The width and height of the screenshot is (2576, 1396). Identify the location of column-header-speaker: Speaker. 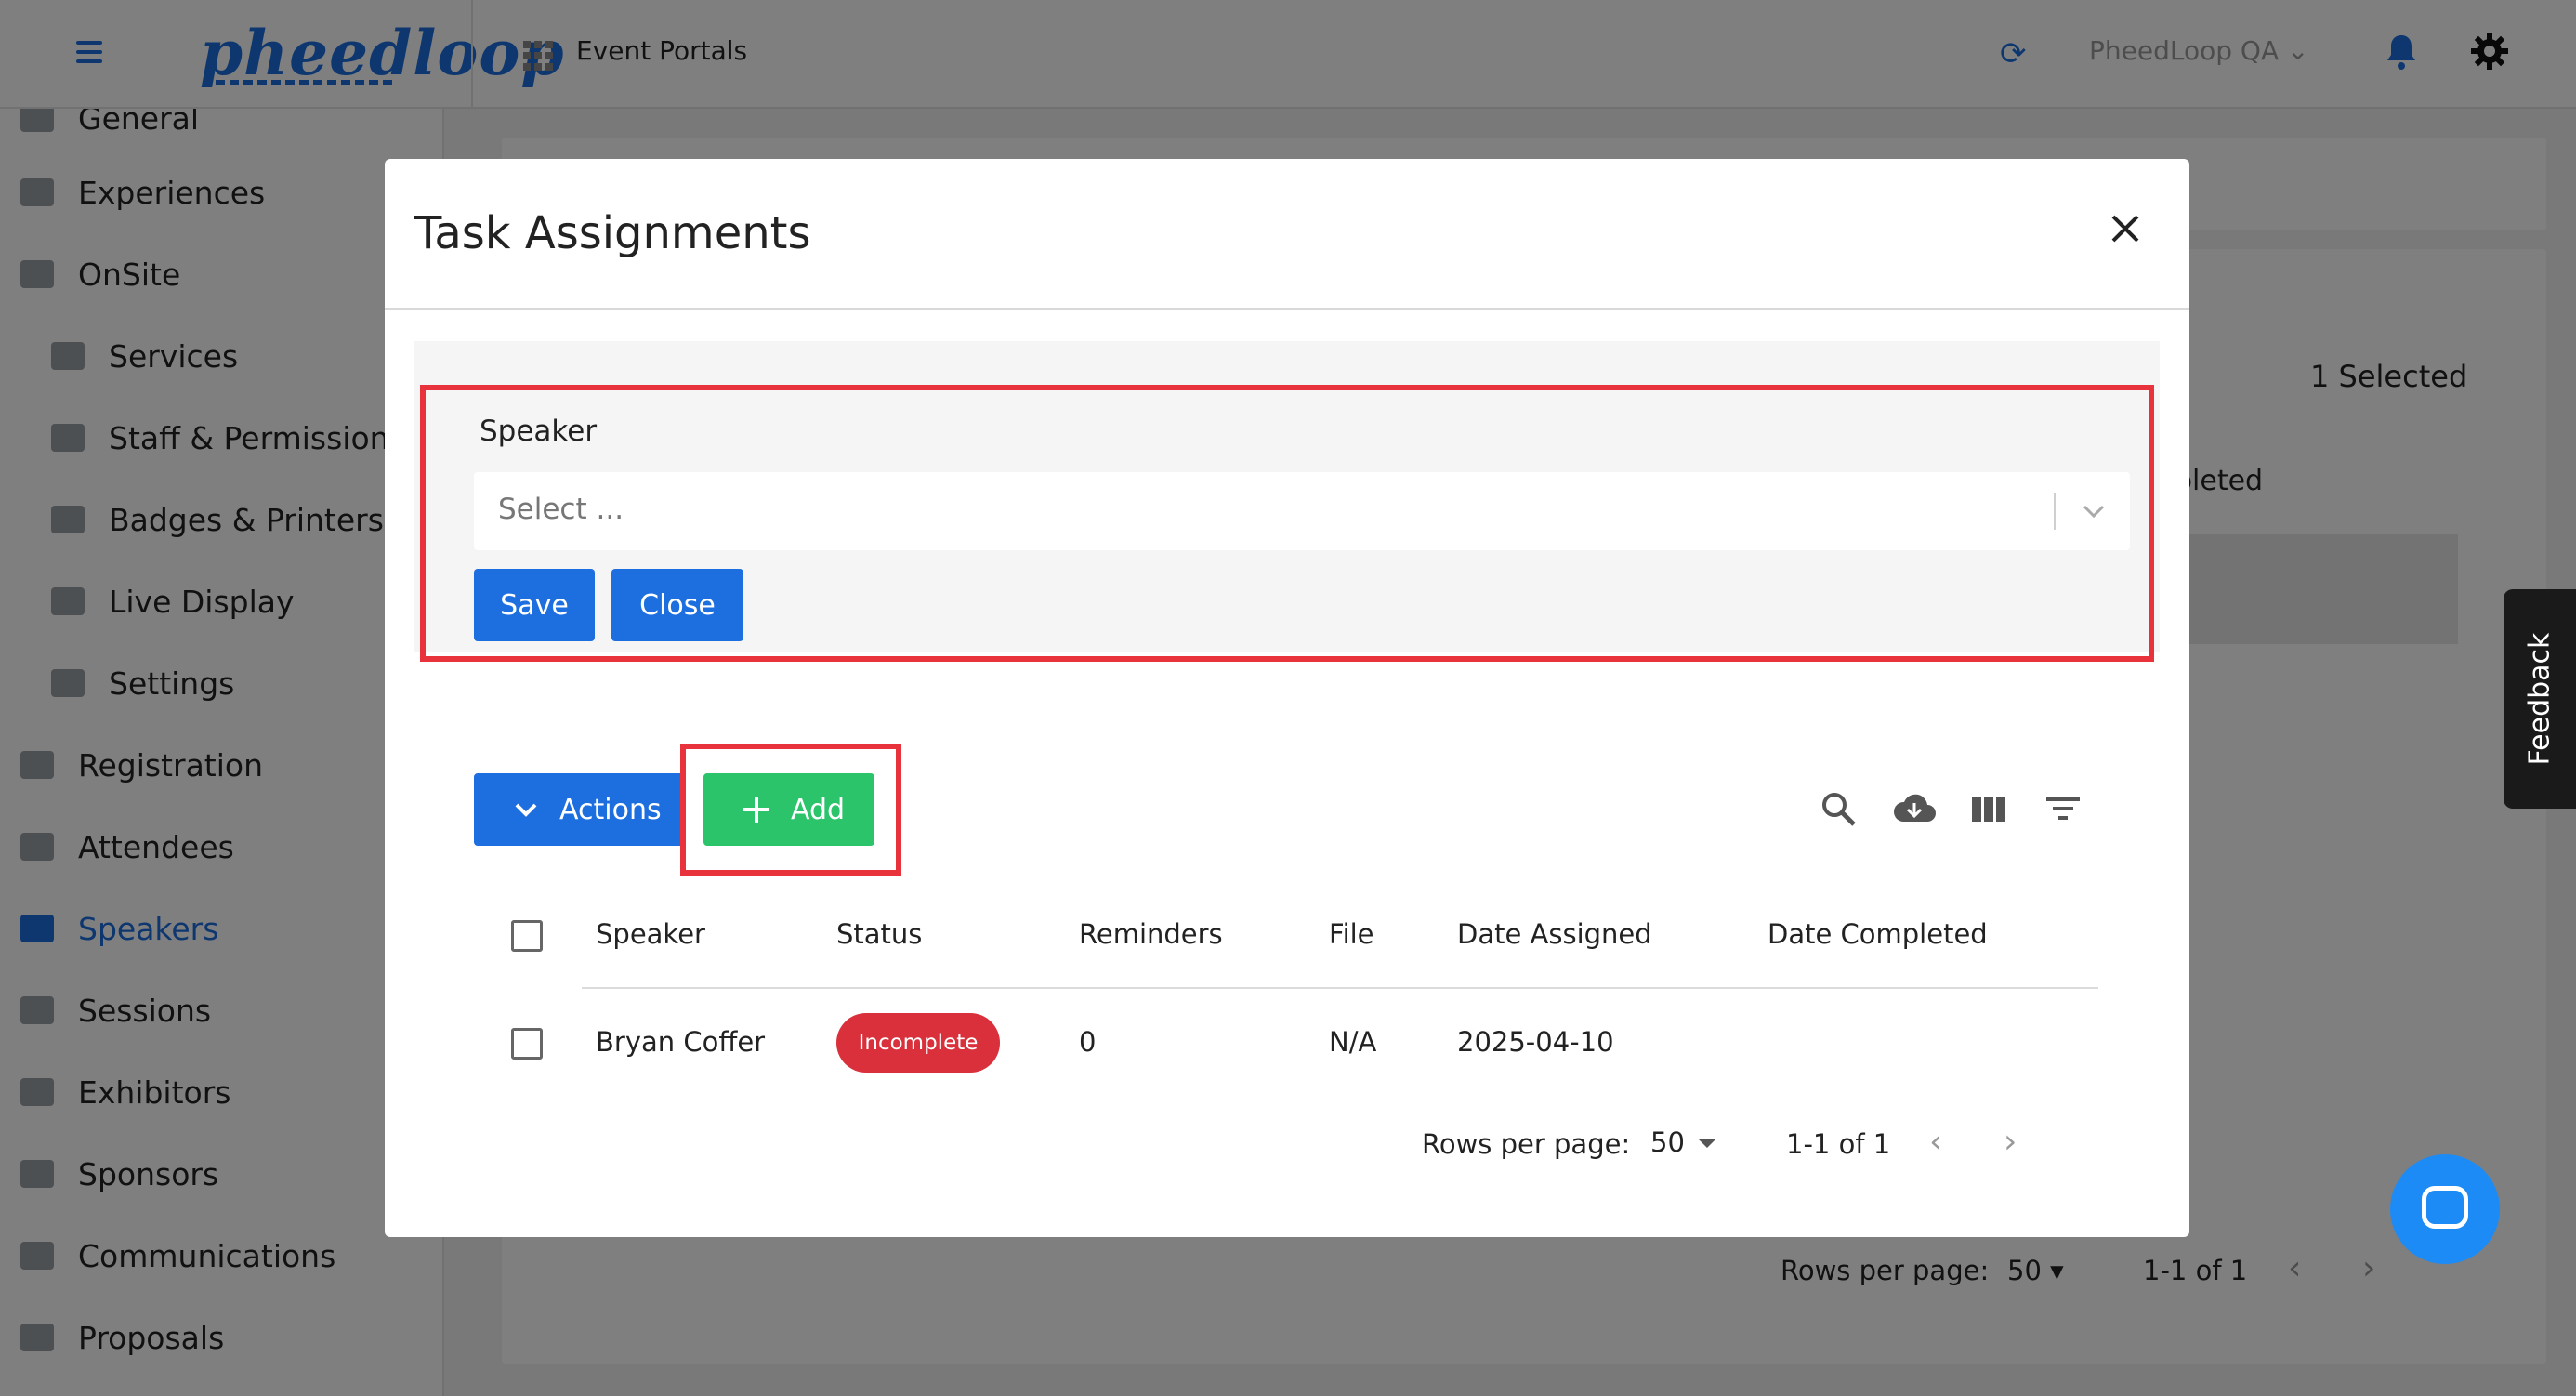
(650, 934).